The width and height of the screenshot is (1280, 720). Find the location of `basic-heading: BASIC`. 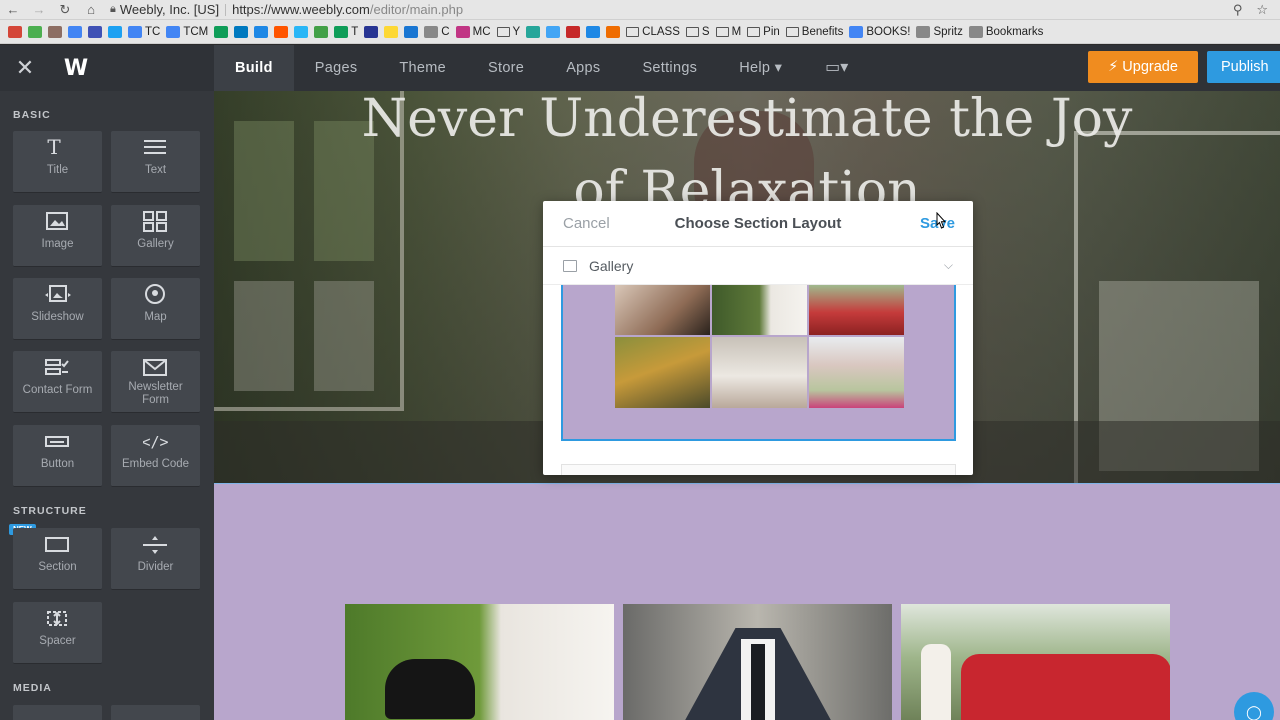

basic-heading: BASIC is located at coordinates (32, 115).